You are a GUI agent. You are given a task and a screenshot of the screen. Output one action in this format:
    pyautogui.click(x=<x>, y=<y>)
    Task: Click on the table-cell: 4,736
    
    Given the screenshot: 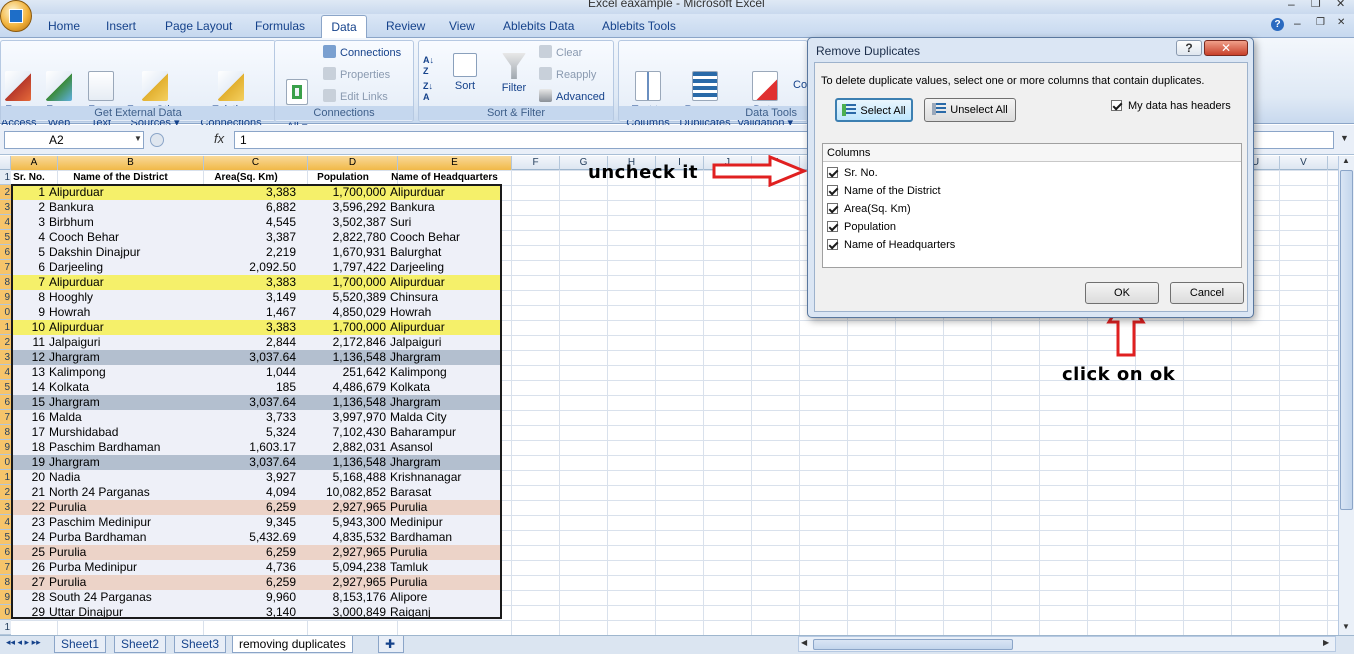 What is the action you would take?
    pyautogui.click(x=246, y=567)
    